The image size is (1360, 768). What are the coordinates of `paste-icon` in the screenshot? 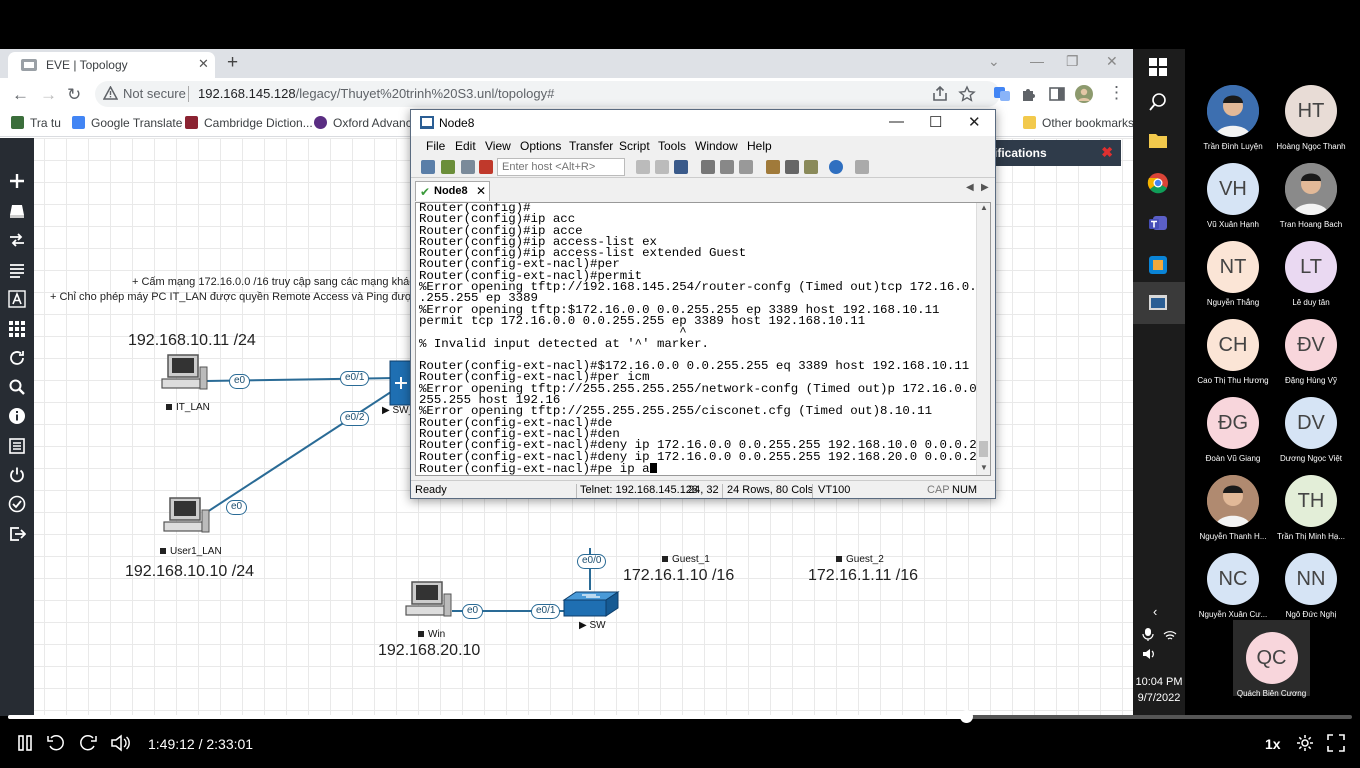 It's located at (662, 167).